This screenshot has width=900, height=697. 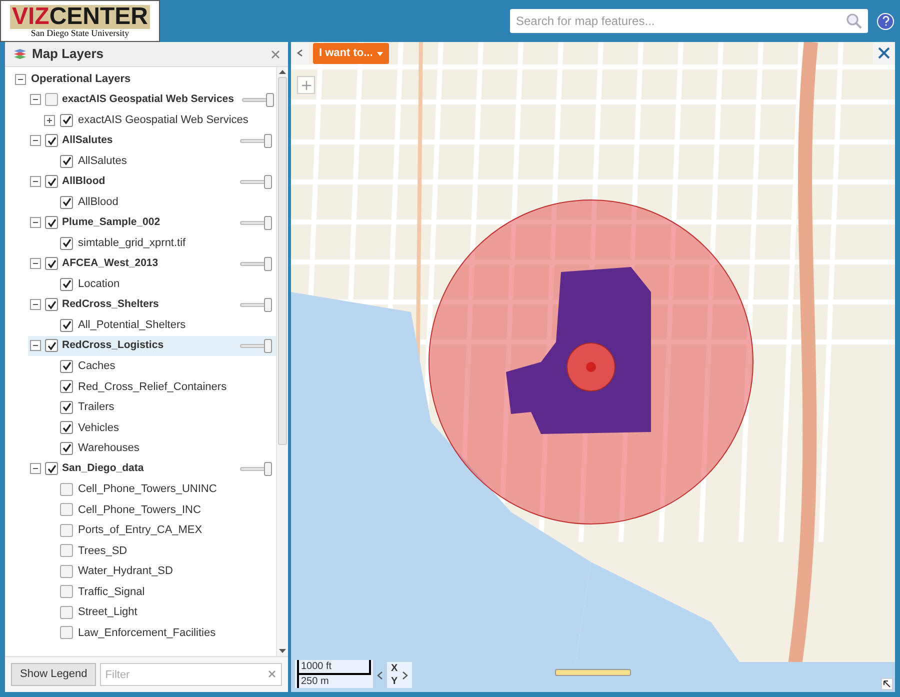 I want to click on layer-group-row: AFCEA_West_2013, so click(x=152, y=264).